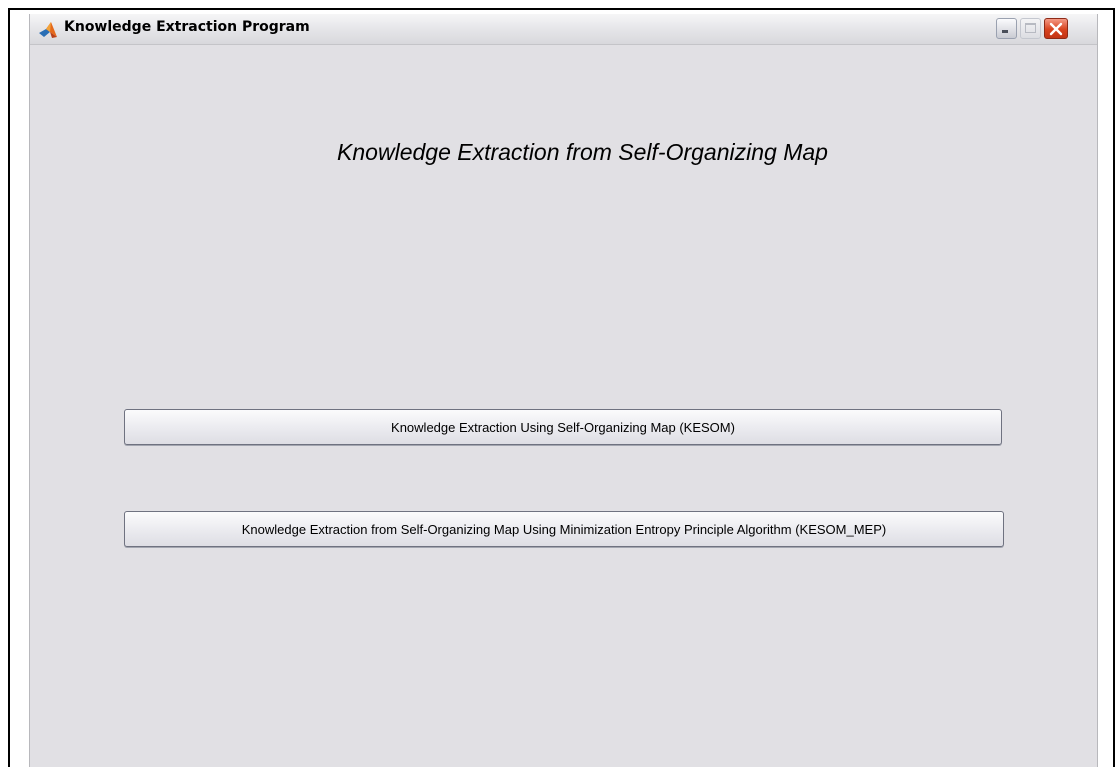 The width and height of the screenshot is (1120, 767). What do you see at coordinates (48, 30) in the screenshot?
I see `matlab-icon` at bounding box center [48, 30].